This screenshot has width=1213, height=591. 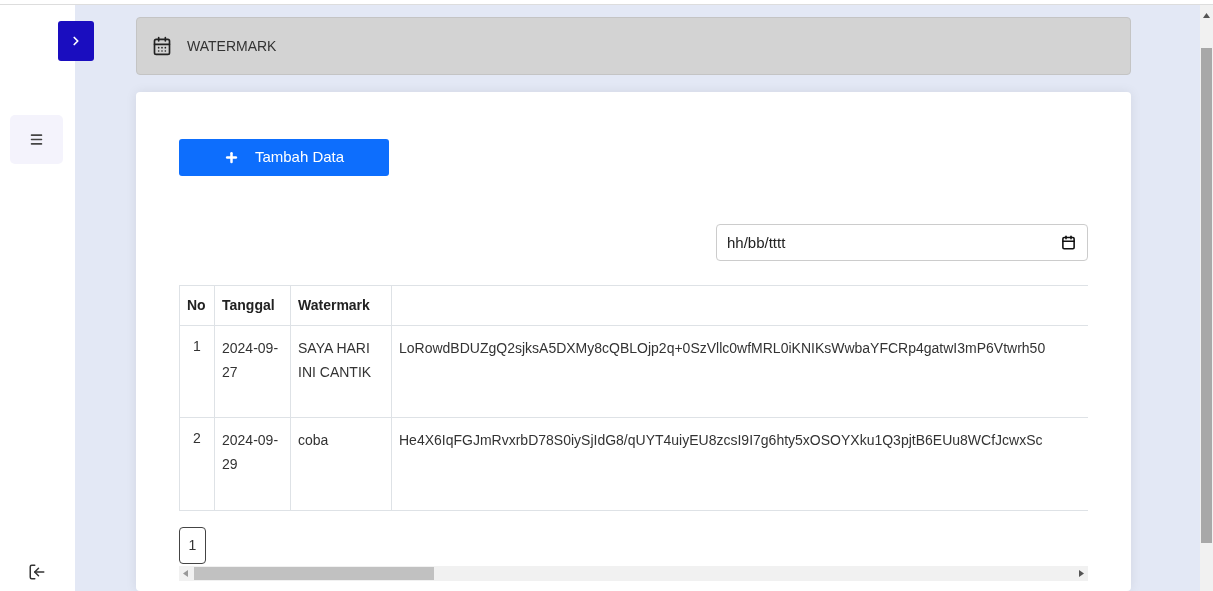 What do you see at coordinates (197, 371) in the screenshot?
I see `table-cell: 1` at bounding box center [197, 371].